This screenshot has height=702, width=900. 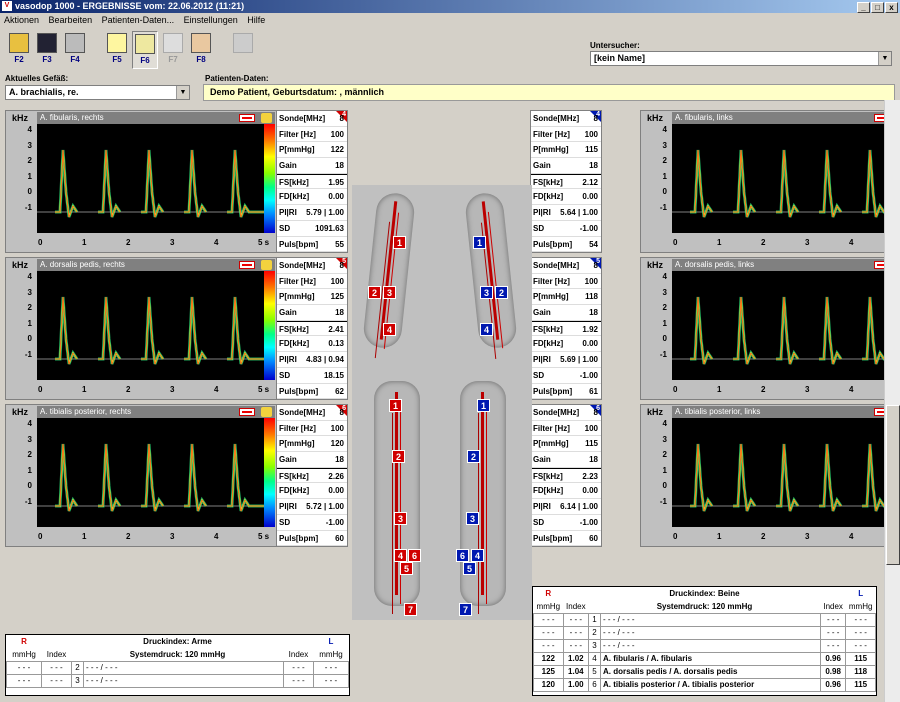 What do you see at coordinates (312, 150) in the screenshot?
I see `param-row: P[mmHg] 122` at bounding box center [312, 150].